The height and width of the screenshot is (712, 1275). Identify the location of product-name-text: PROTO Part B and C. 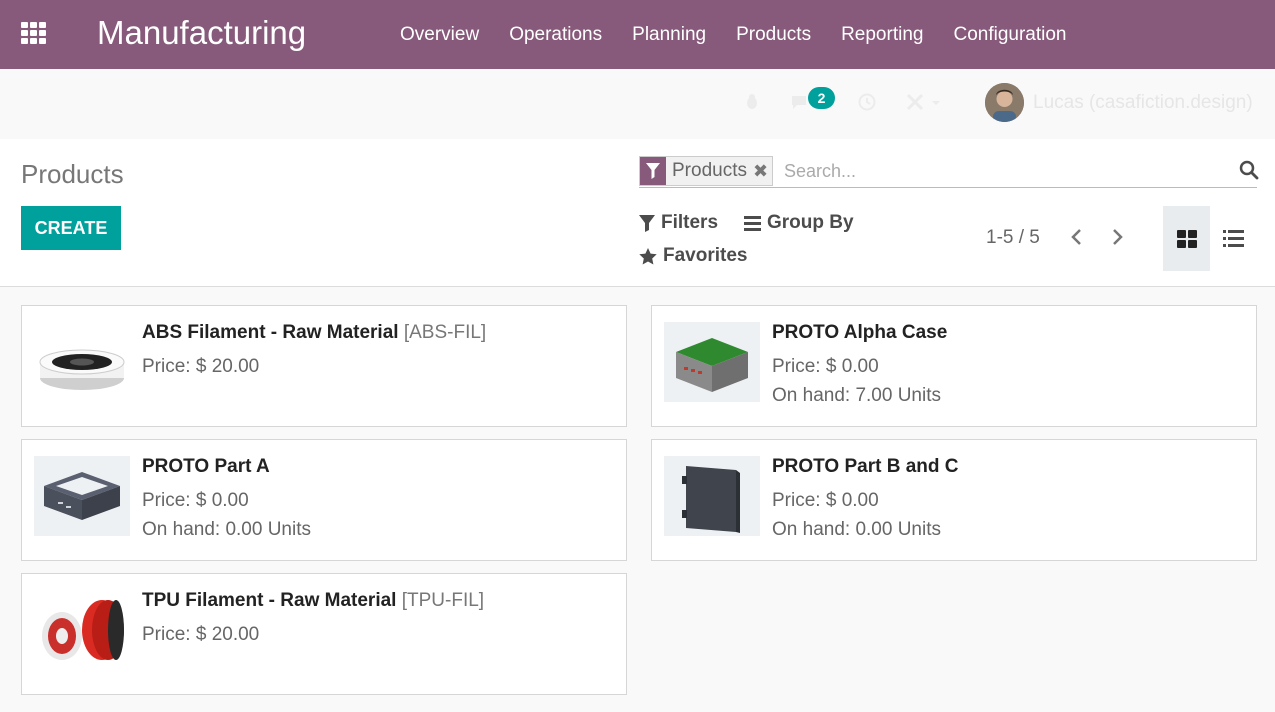
(865, 466).